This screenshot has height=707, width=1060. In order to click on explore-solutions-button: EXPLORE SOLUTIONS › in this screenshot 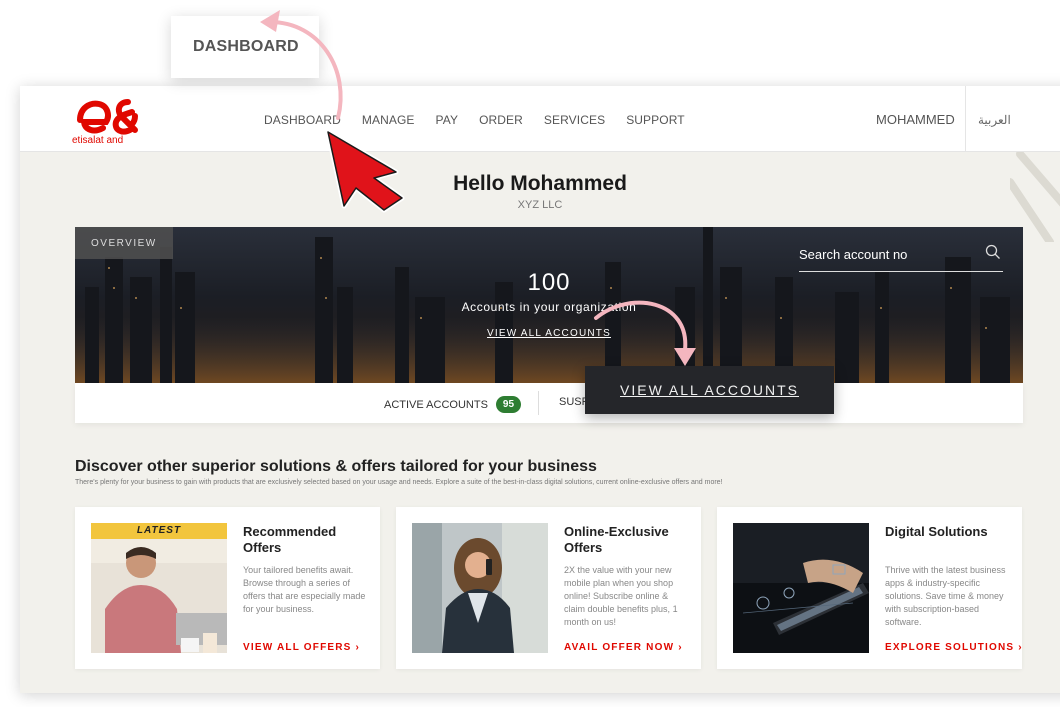, I will do `click(954, 647)`.